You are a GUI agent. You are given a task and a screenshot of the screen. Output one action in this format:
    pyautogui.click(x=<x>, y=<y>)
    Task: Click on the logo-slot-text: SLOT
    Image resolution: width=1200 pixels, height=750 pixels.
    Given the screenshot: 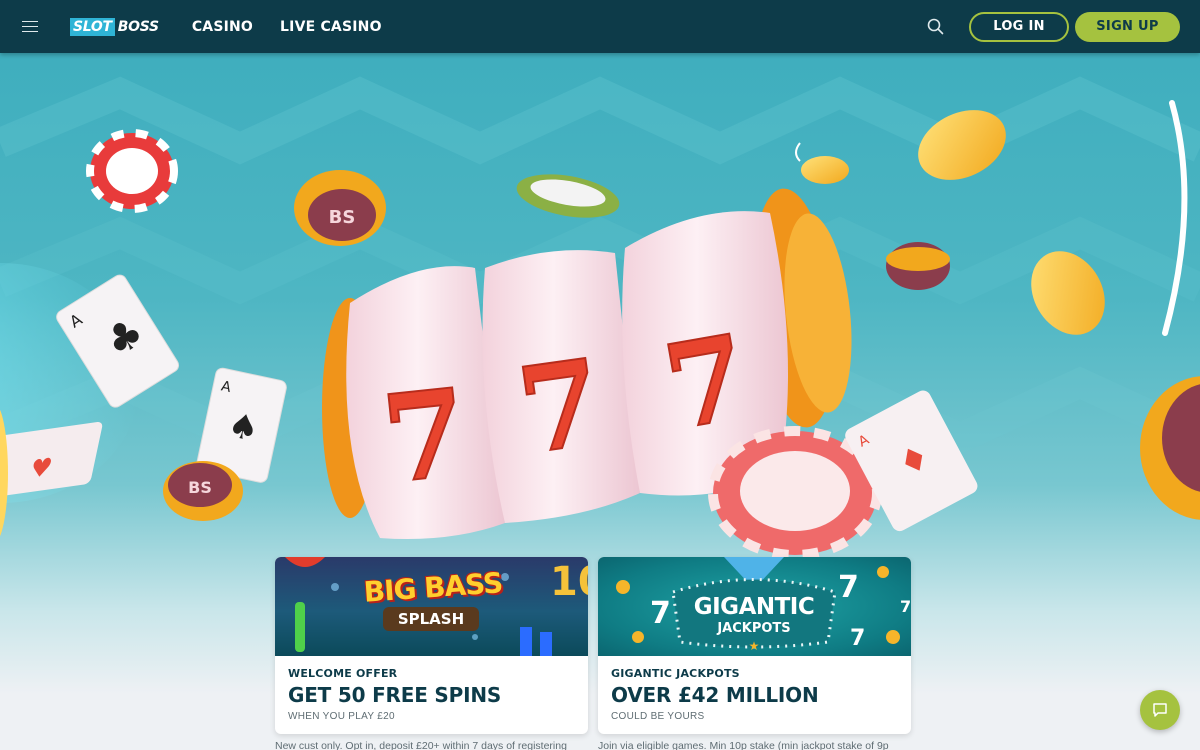 What is the action you would take?
    pyautogui.click(x=92, y=26)
    